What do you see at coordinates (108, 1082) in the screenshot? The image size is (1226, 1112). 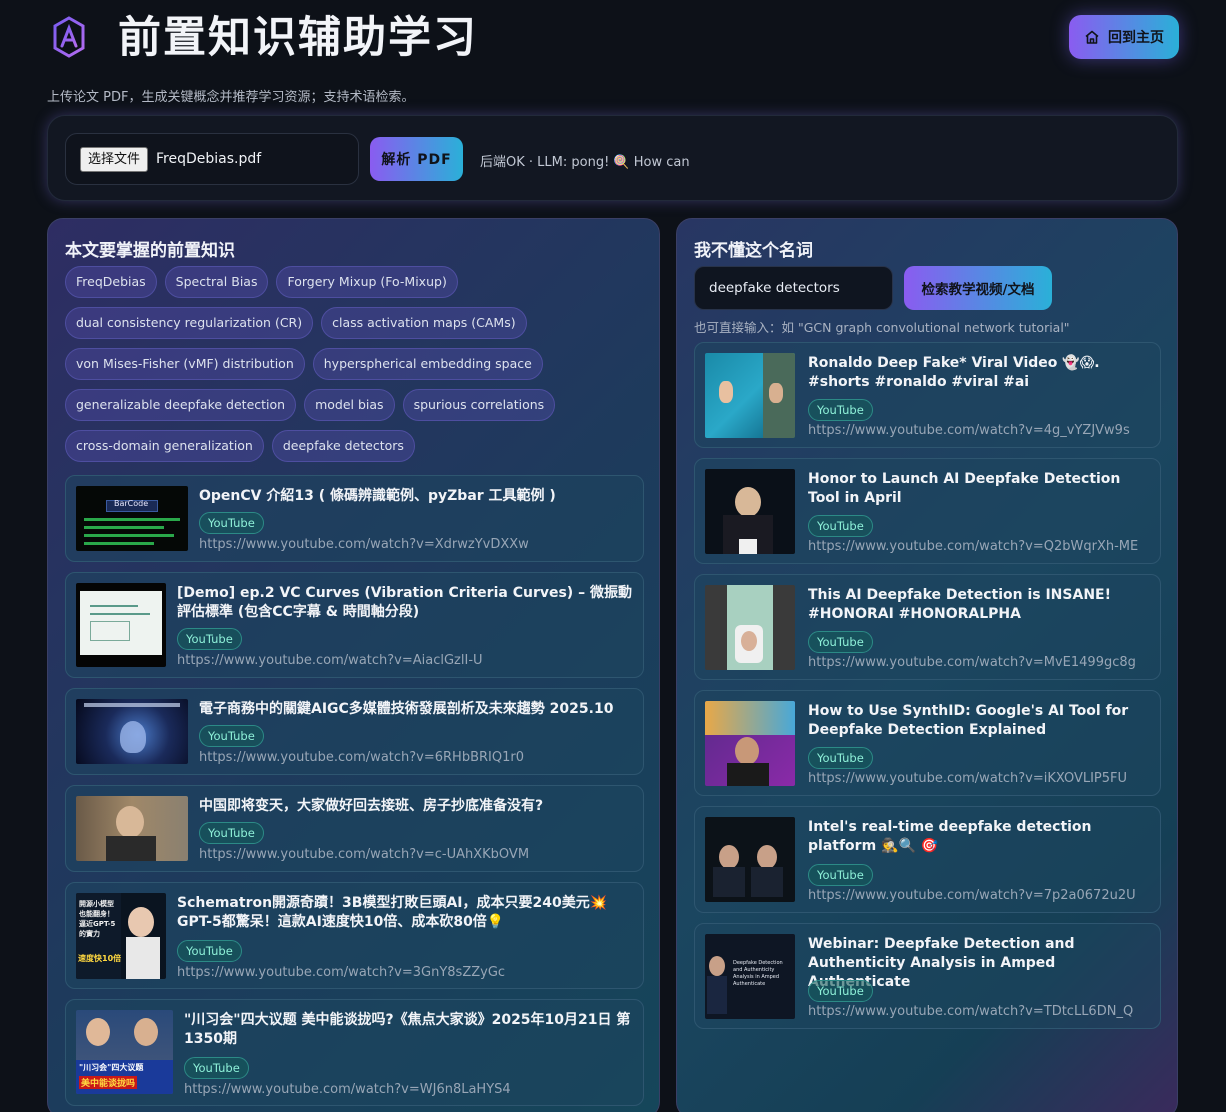 I see `thumbnail-text: 美中能谈拢吗` at bounding box center [108, 1082].